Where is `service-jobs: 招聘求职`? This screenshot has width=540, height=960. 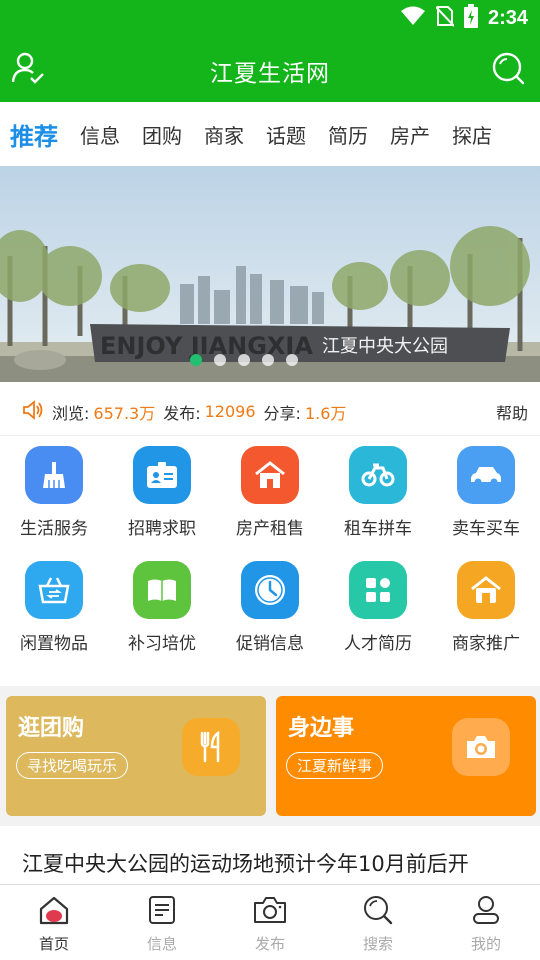
service-jobs: 招聘求职 is located at coordinates (162, 492).